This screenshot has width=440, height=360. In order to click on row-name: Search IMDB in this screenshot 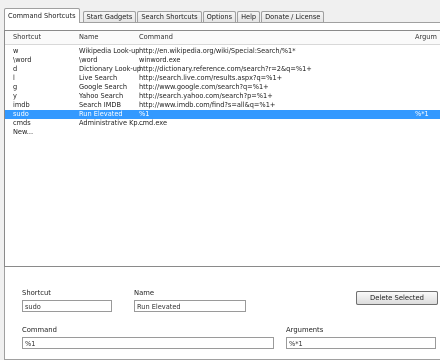, I will do `click(100, 105)`.